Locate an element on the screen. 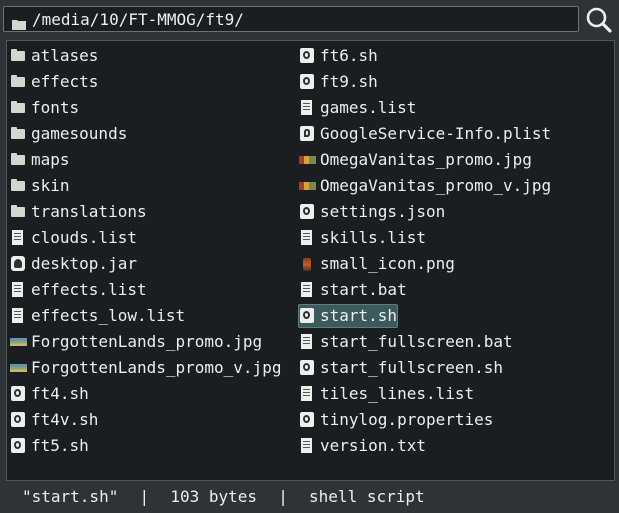 Image resolution: width=619 pixels, height=513 pixels. file-name: OmegaVanitas_promo_v.jpg is located at coordinates (436, 185).